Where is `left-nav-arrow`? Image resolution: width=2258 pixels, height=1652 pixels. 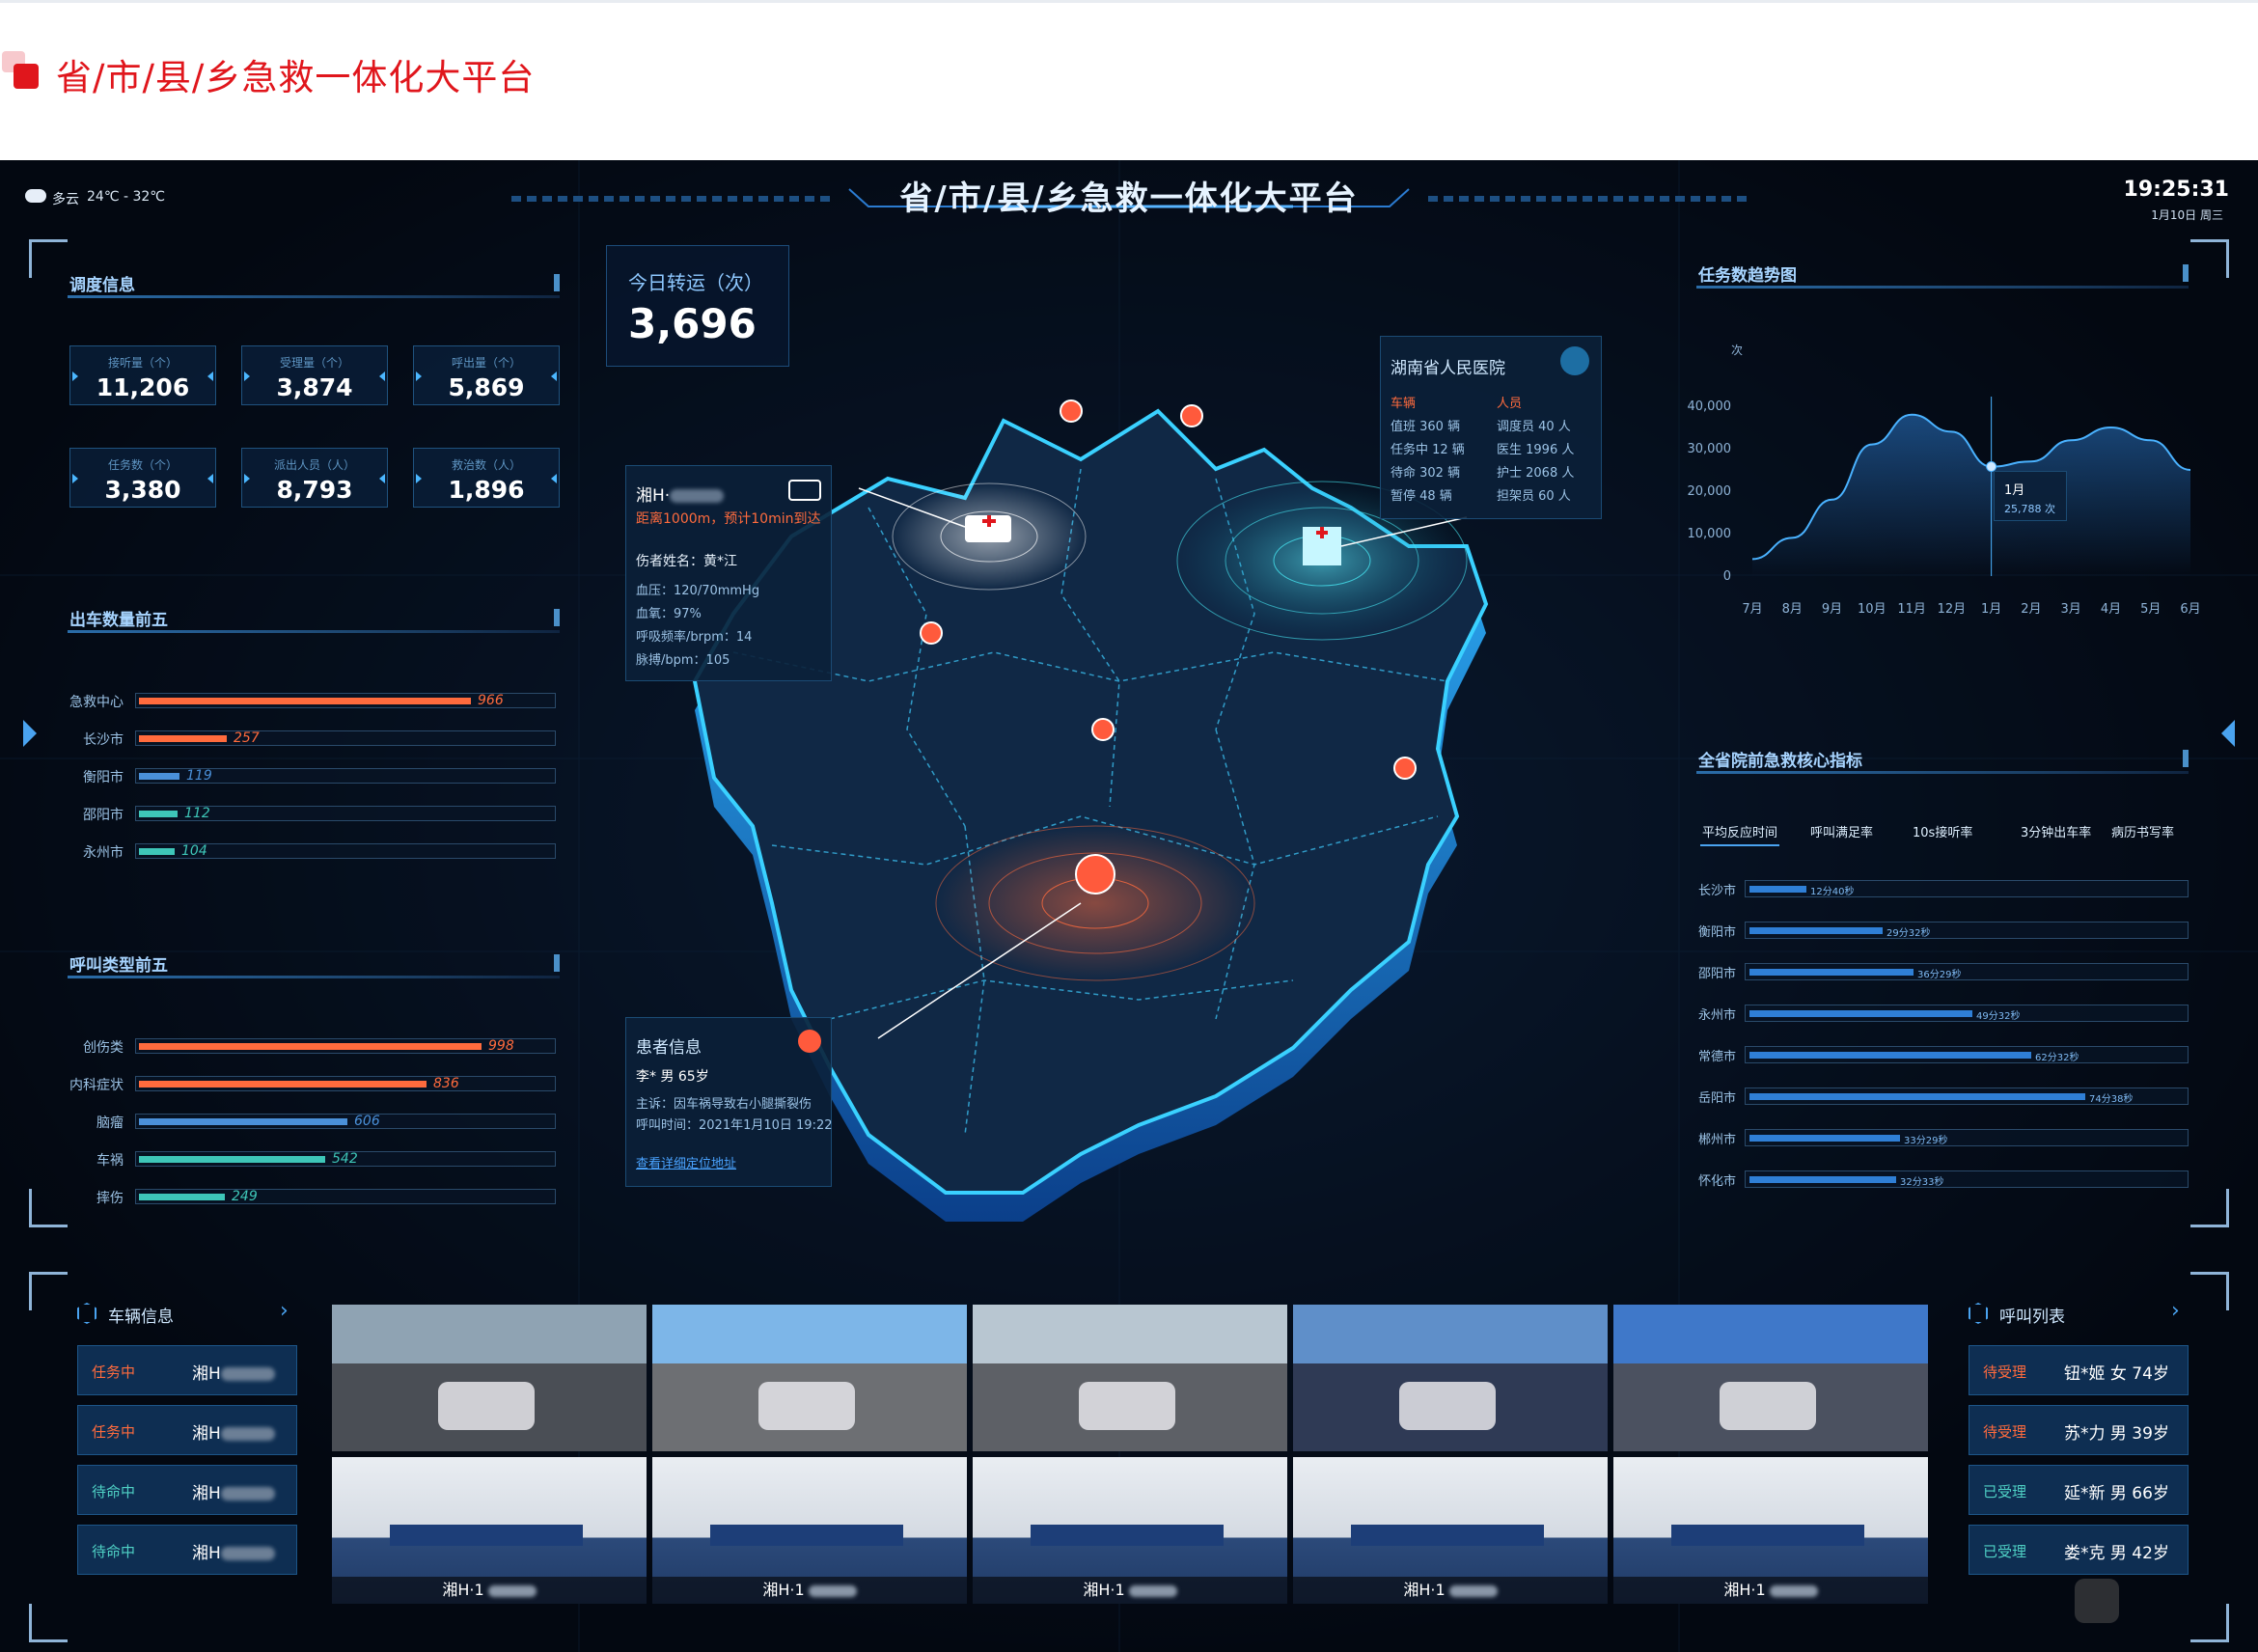
left-nav-arrow is located at coordinates (30, 733).